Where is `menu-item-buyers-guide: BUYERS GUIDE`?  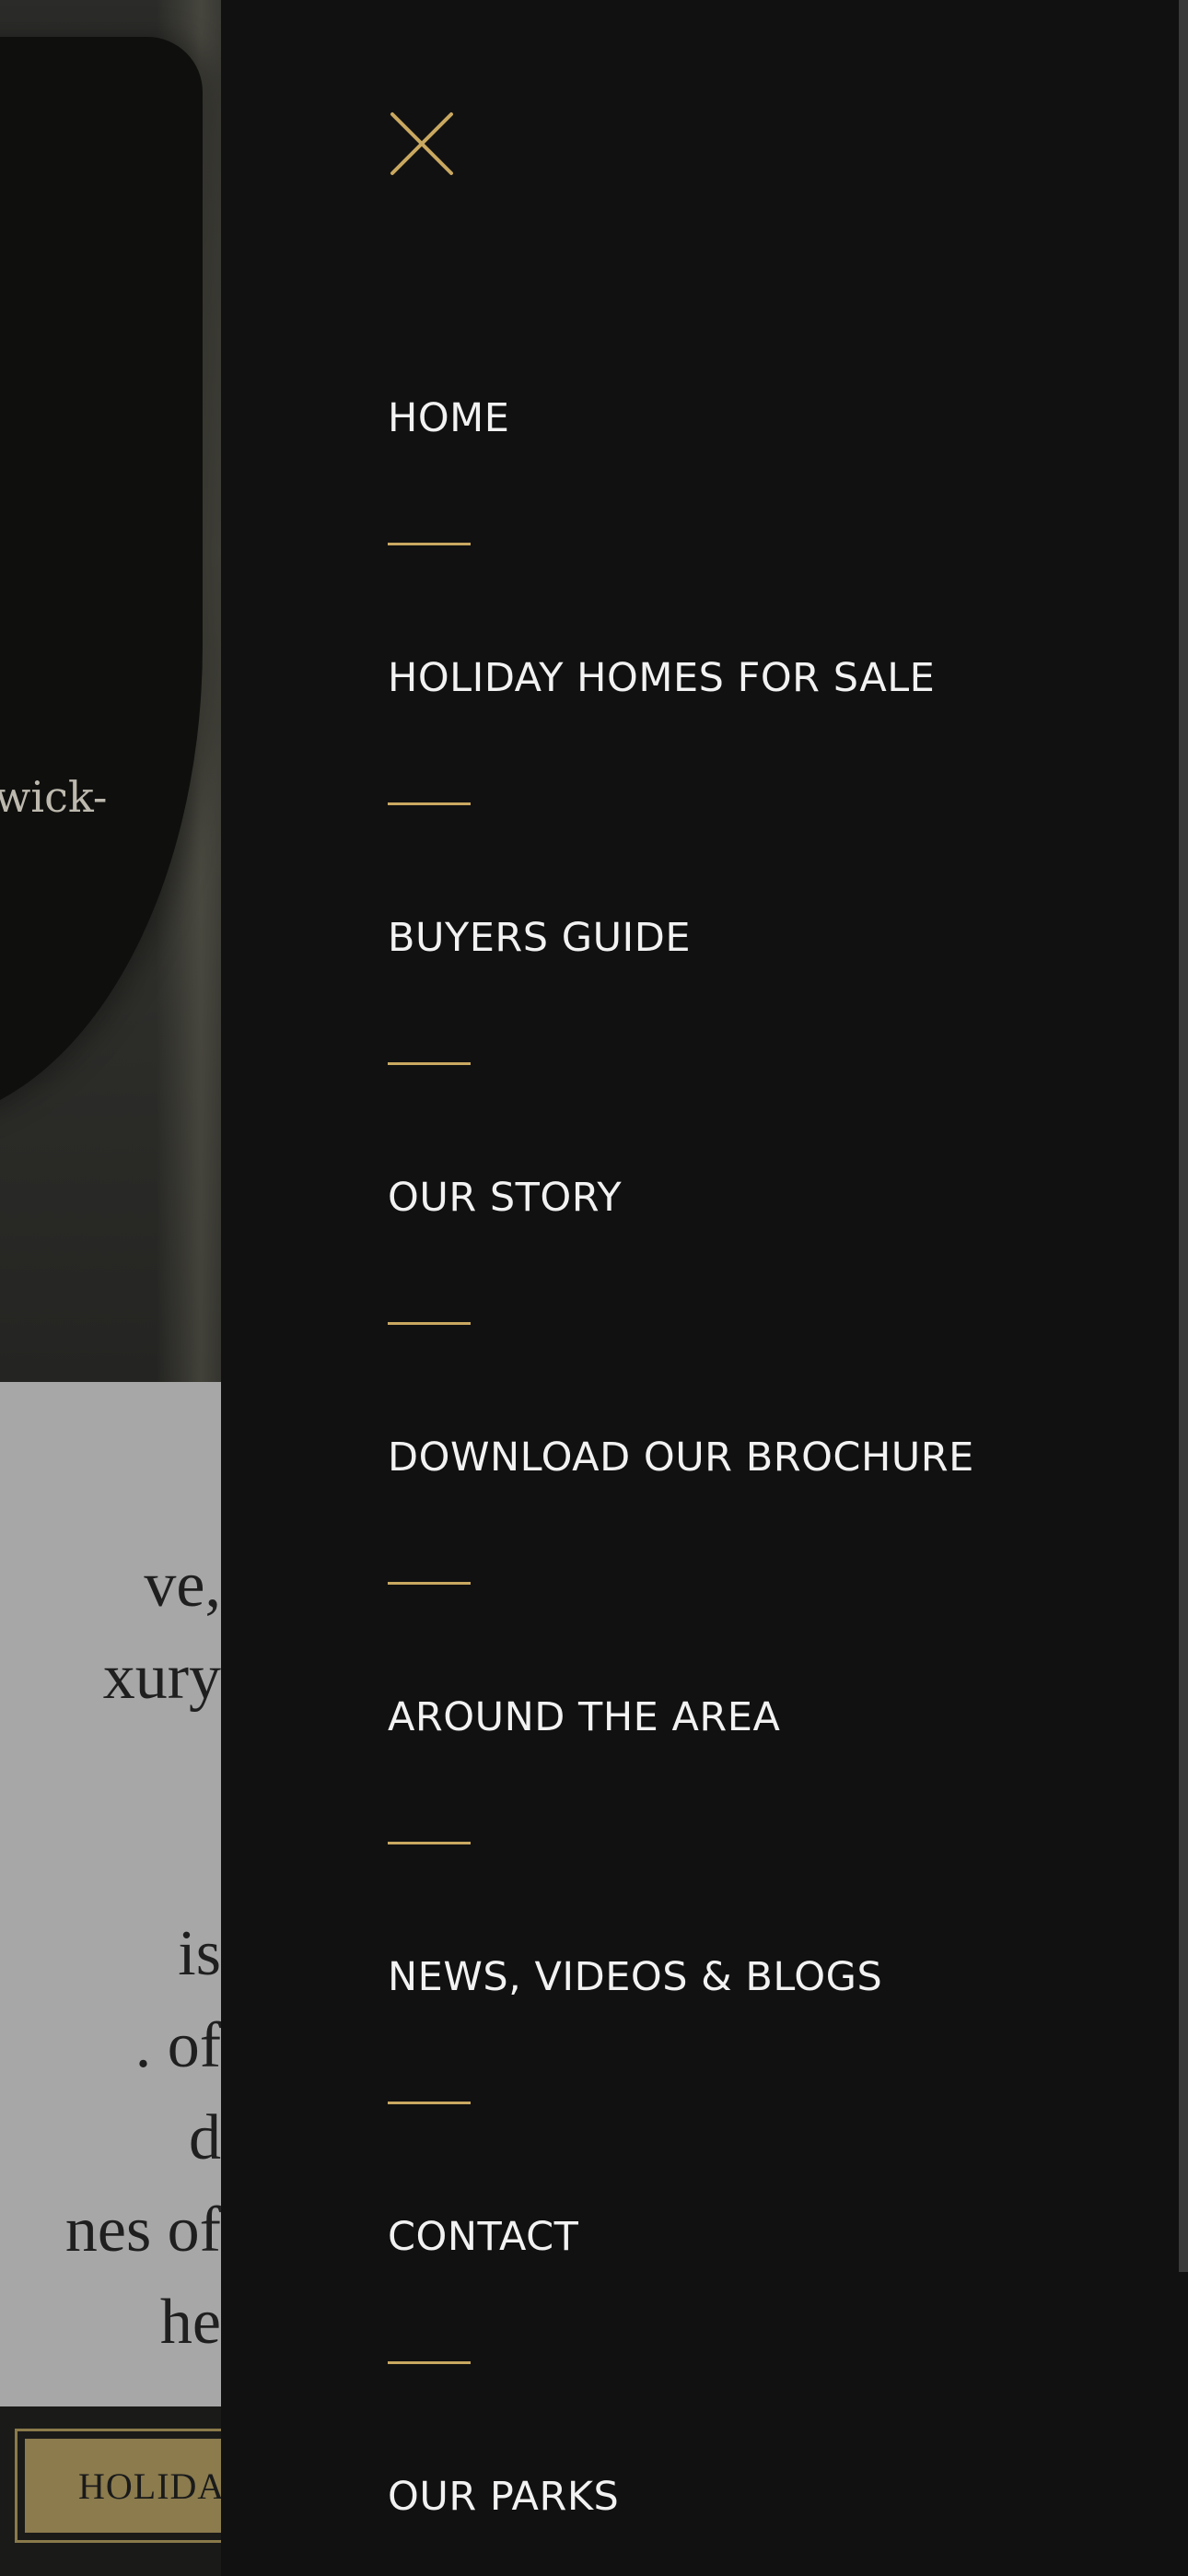 menu-item-buyers-guide: BUYERS GUIDE is located at coordinates (539, 938).